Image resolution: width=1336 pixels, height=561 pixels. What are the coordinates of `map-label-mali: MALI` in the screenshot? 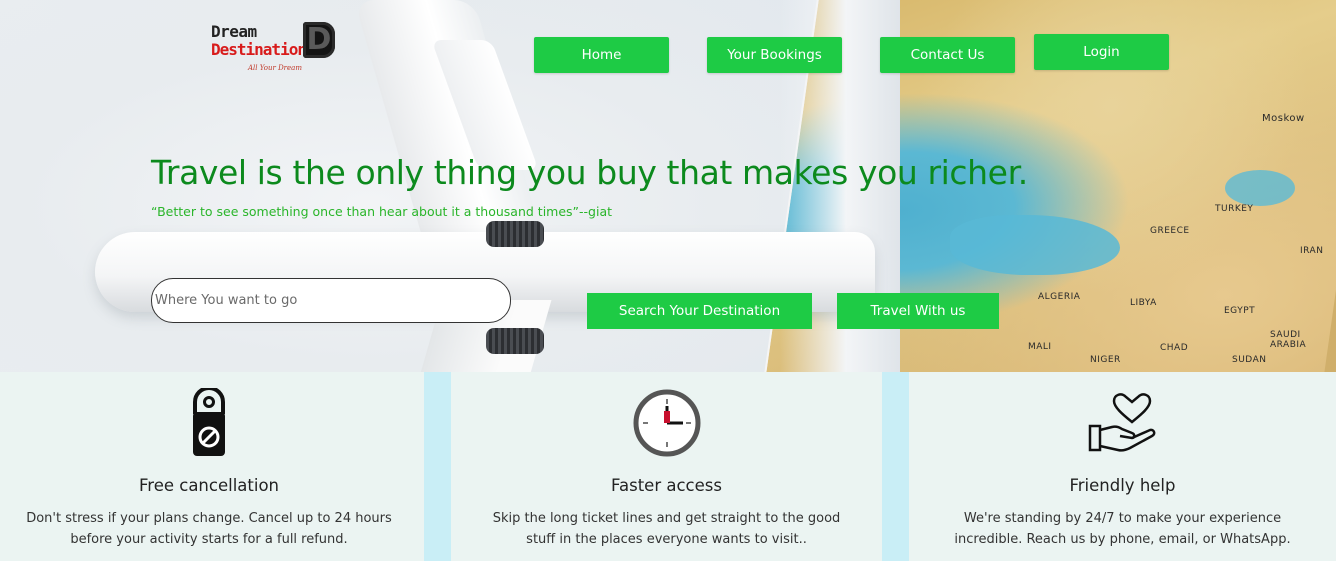 It's located at (1040, 347).